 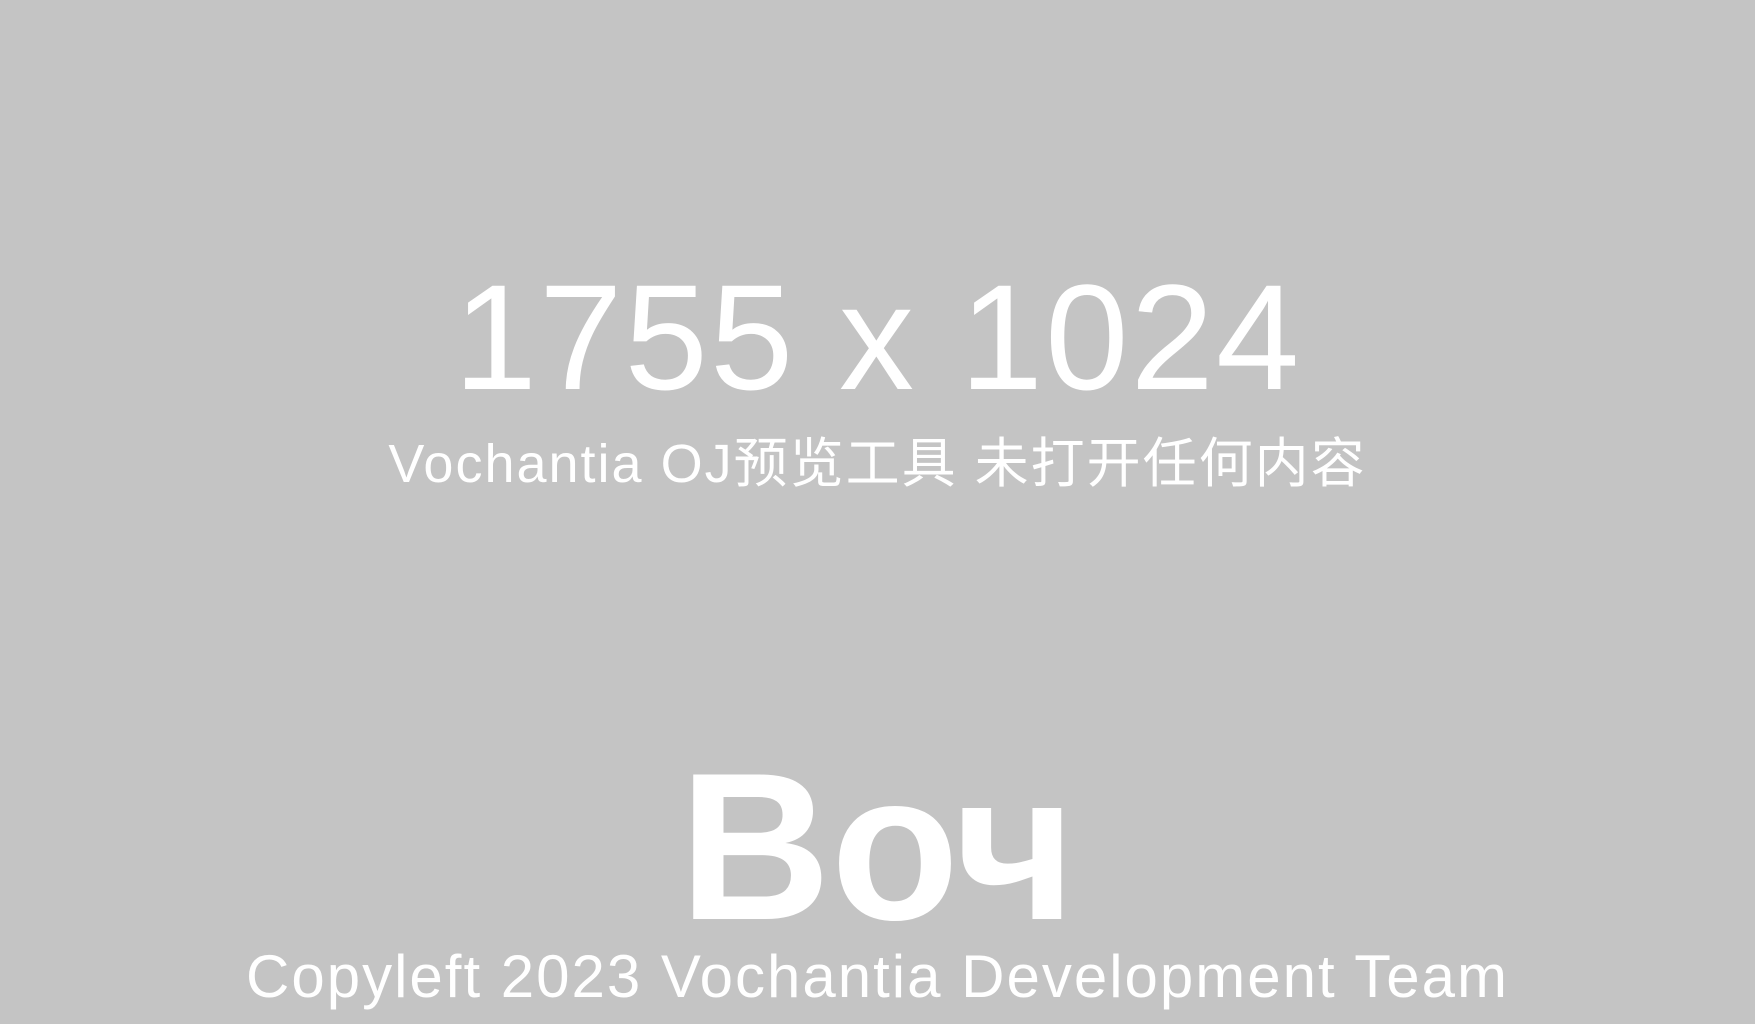 What do you see at coordinates (877, 846) in the screenshot?
I see `logo-text: Воч` at bounding box center [877, 846].